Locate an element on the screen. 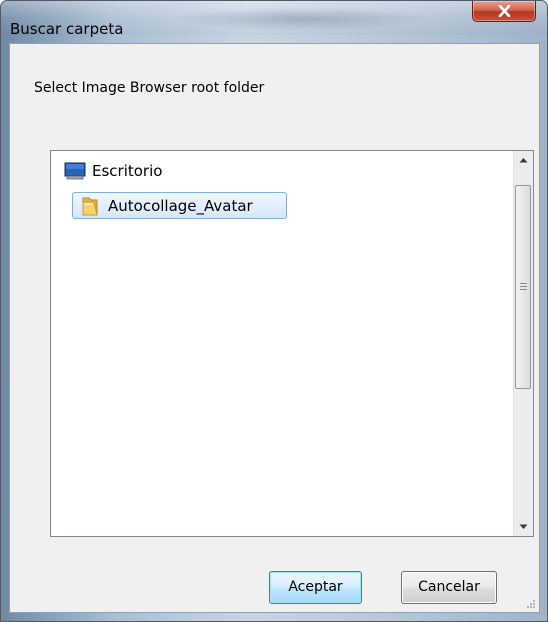 The width and height of the screenshot is (548, 622). close-button is located at coordinates (504, 11).